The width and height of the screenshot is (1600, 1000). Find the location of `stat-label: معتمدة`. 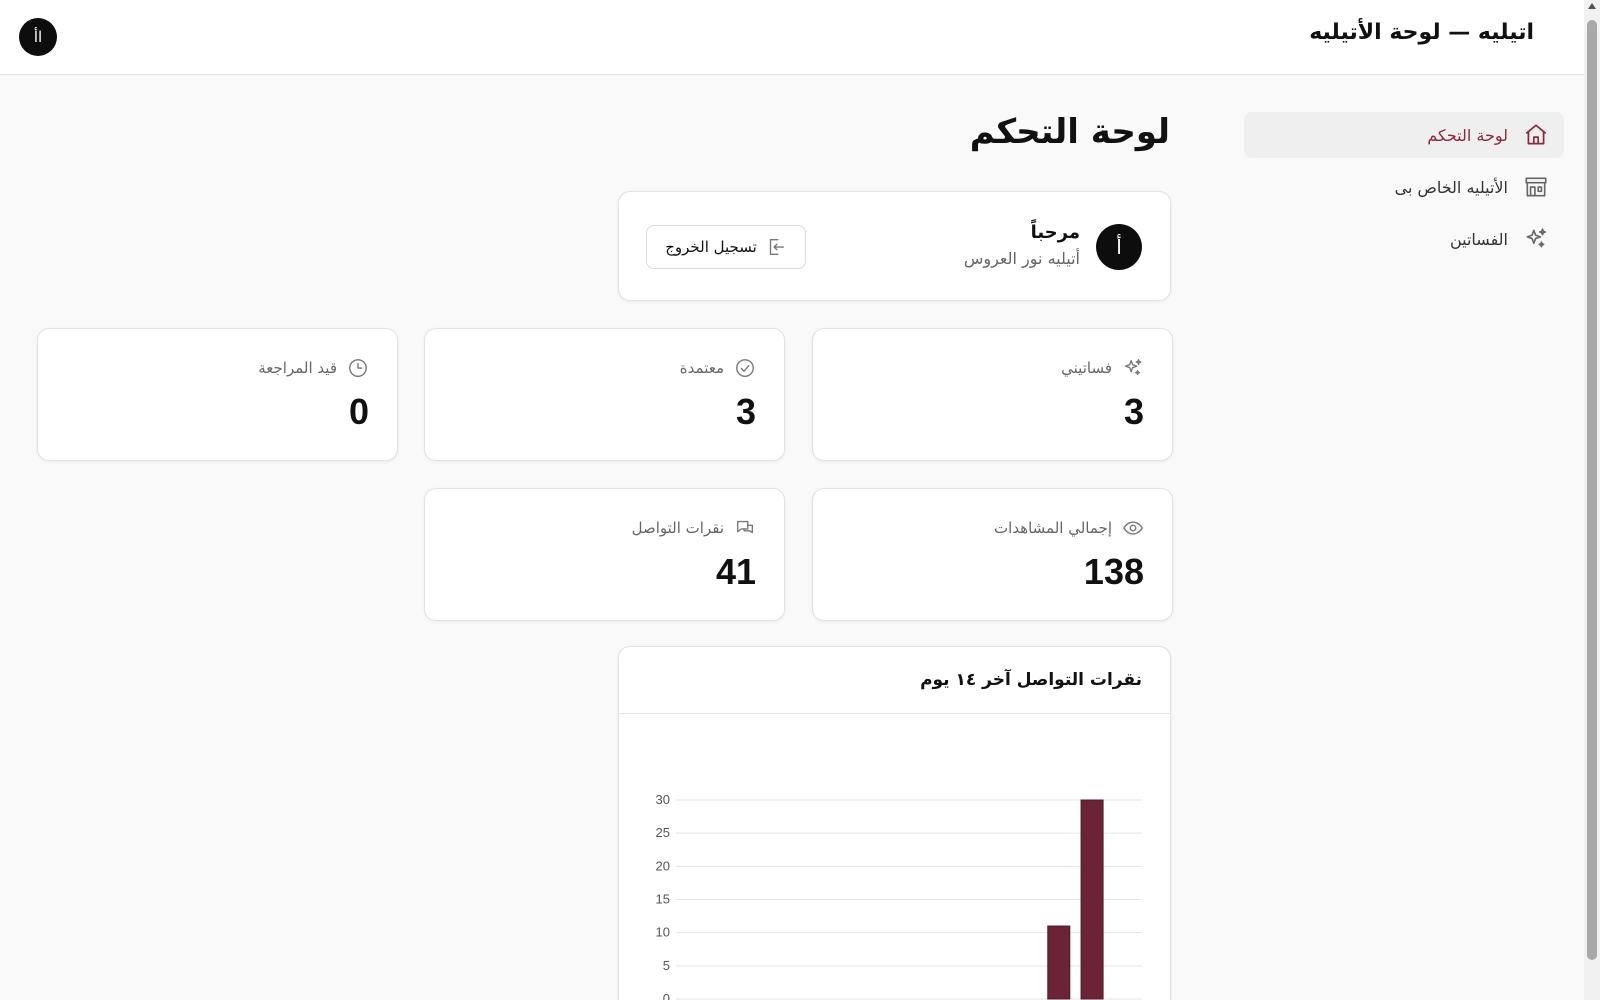

stat-label: معتمدة is located at coordinates (701, 368).